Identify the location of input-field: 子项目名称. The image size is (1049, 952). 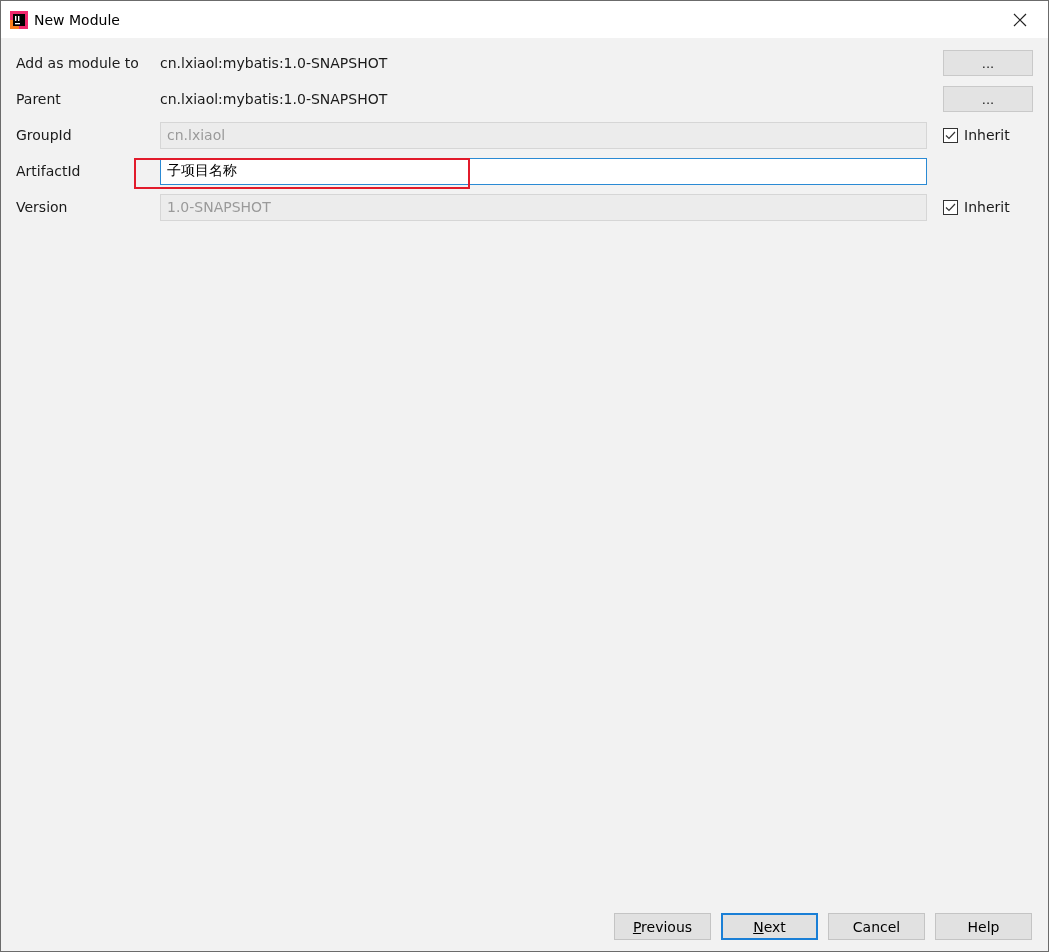
(543, 171).